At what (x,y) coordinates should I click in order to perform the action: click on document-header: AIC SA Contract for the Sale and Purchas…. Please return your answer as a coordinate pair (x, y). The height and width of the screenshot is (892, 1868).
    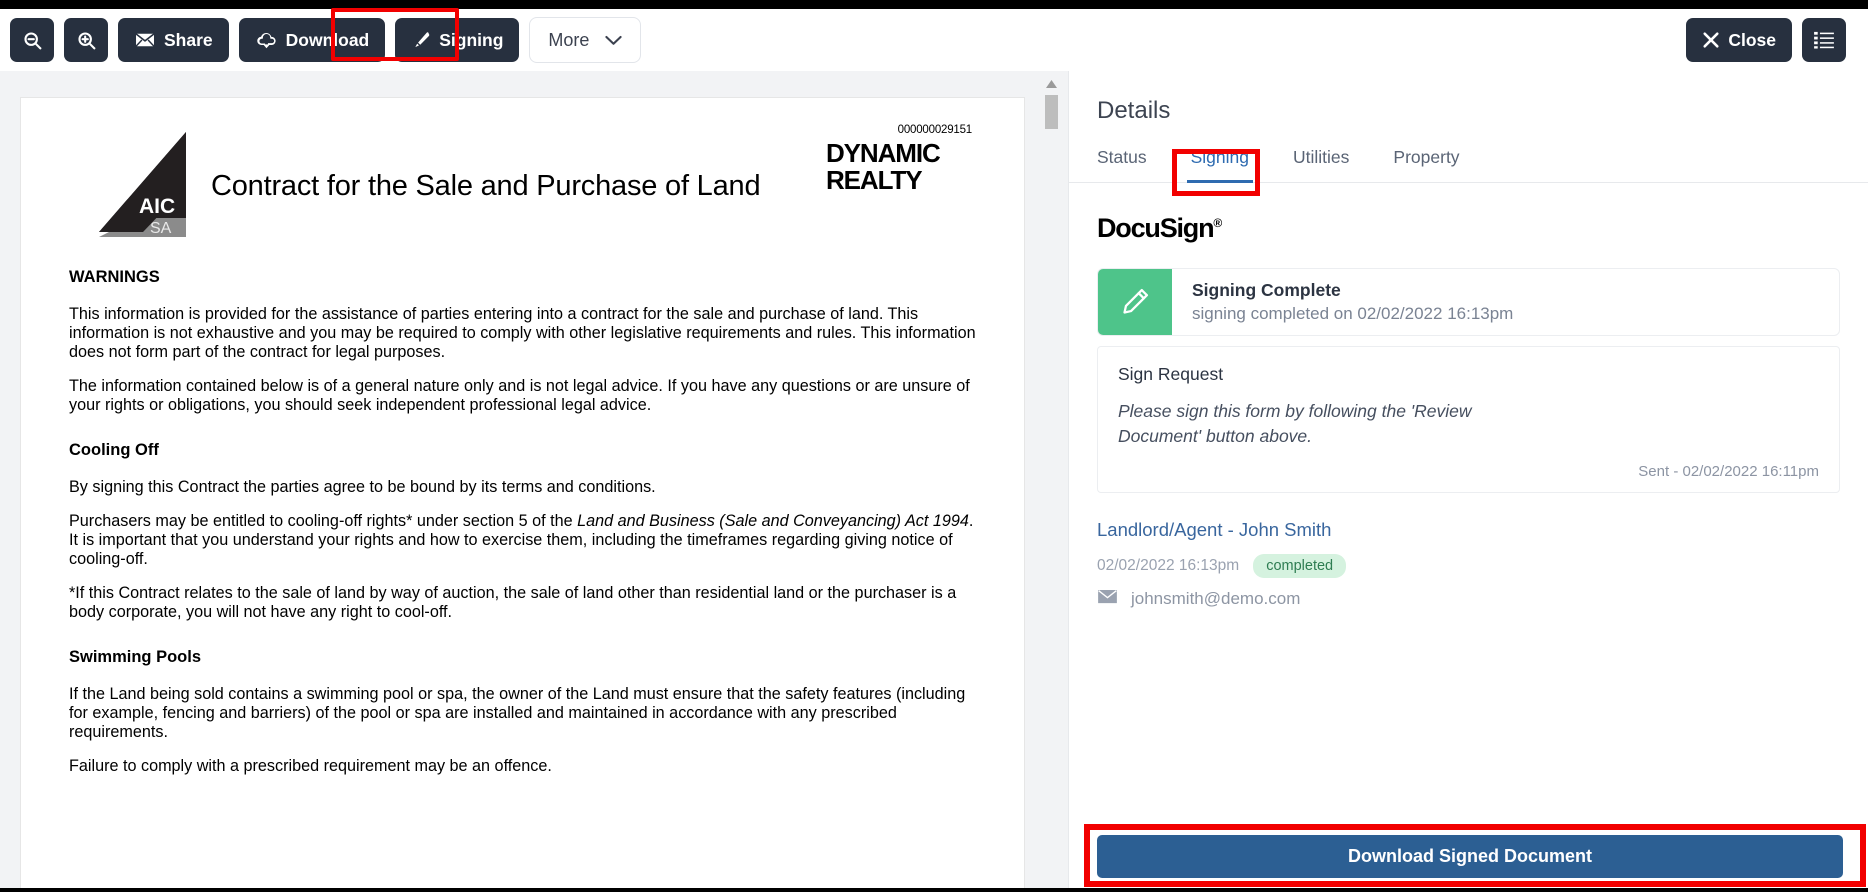
    Looking at the image, I should click on (522, 179).